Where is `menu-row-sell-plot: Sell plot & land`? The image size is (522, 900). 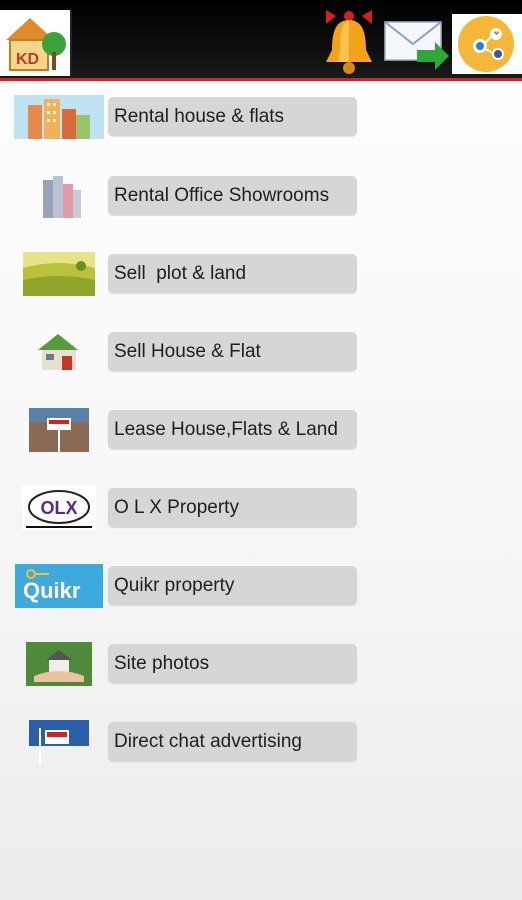
menu-row-sell-plot: Sell plot & land is located at coordinates (261, 274).